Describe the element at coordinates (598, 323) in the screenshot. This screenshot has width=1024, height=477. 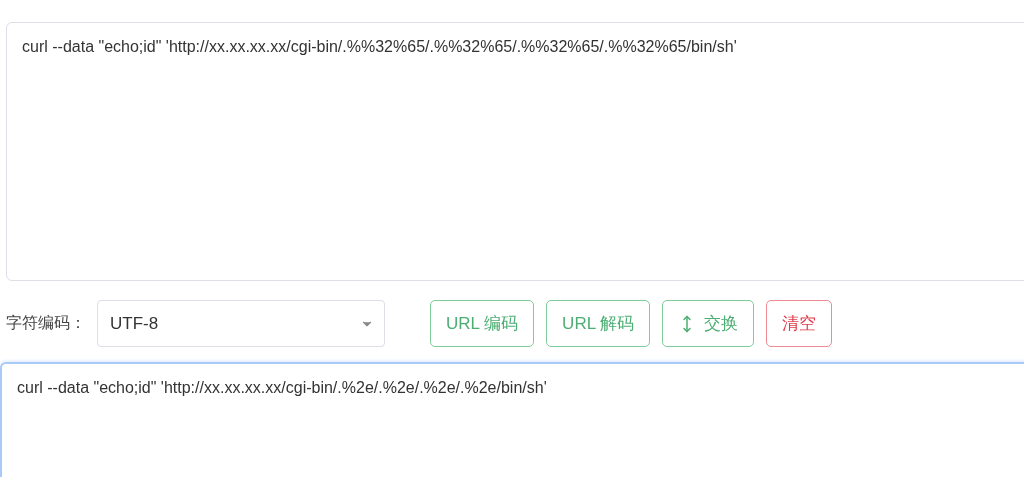
I see `action-button: URL 解码` at that location.